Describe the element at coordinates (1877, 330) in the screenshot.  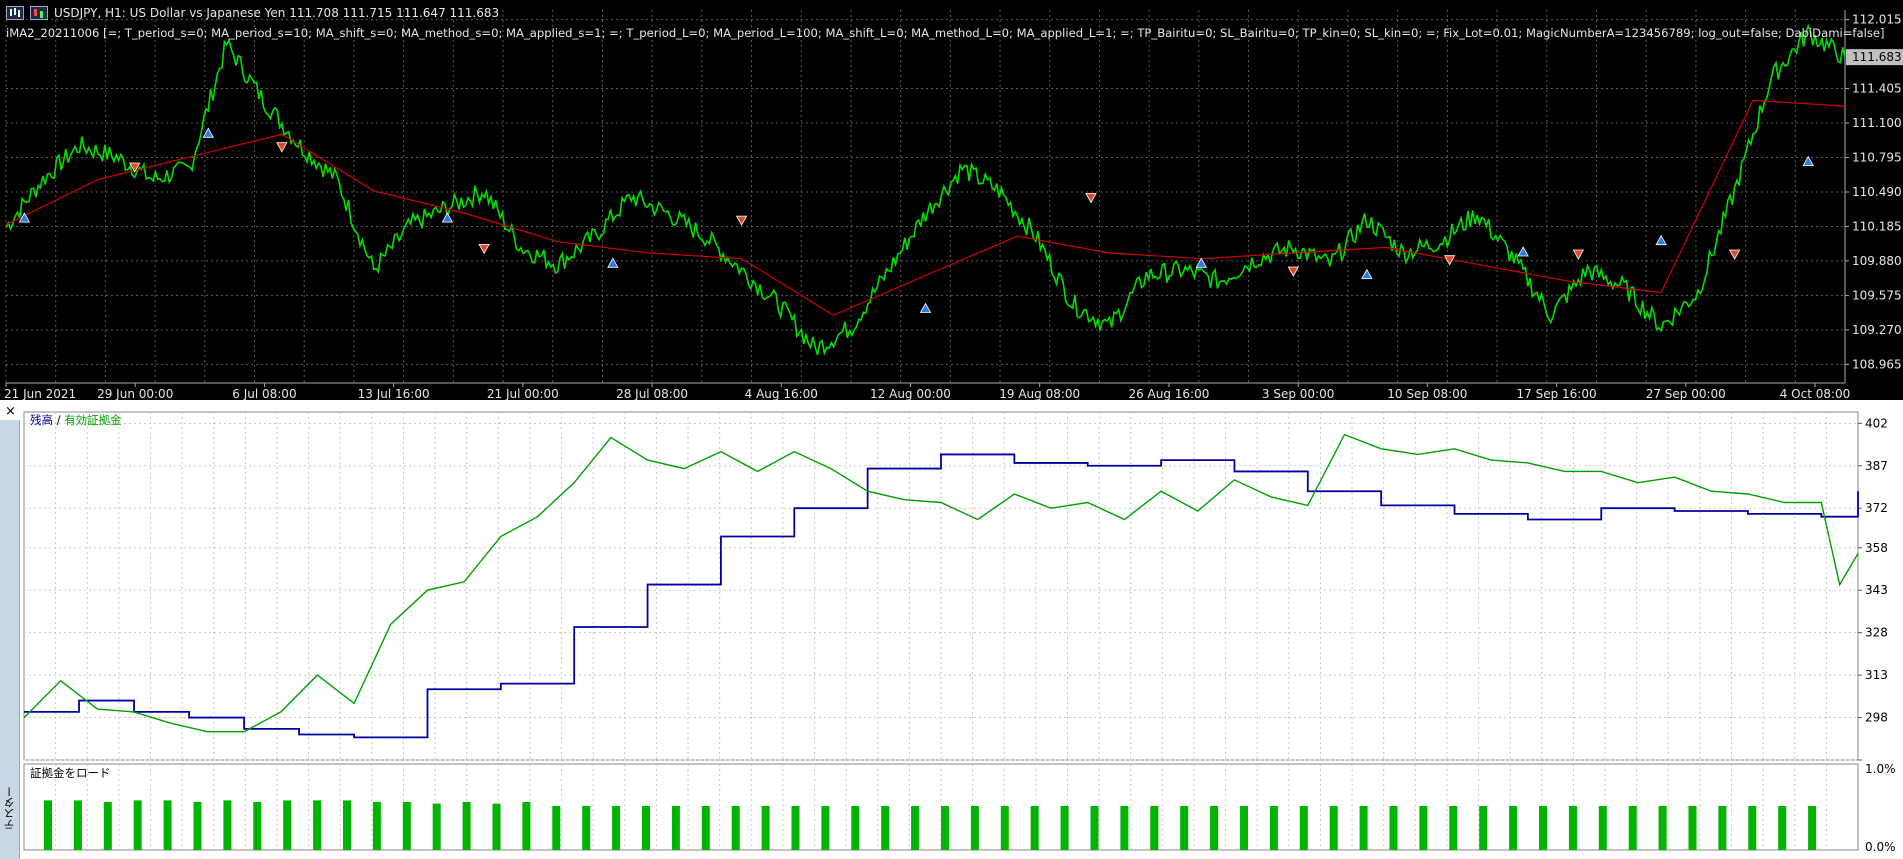
I see `price-y-tick-label: 109.270` at that location.